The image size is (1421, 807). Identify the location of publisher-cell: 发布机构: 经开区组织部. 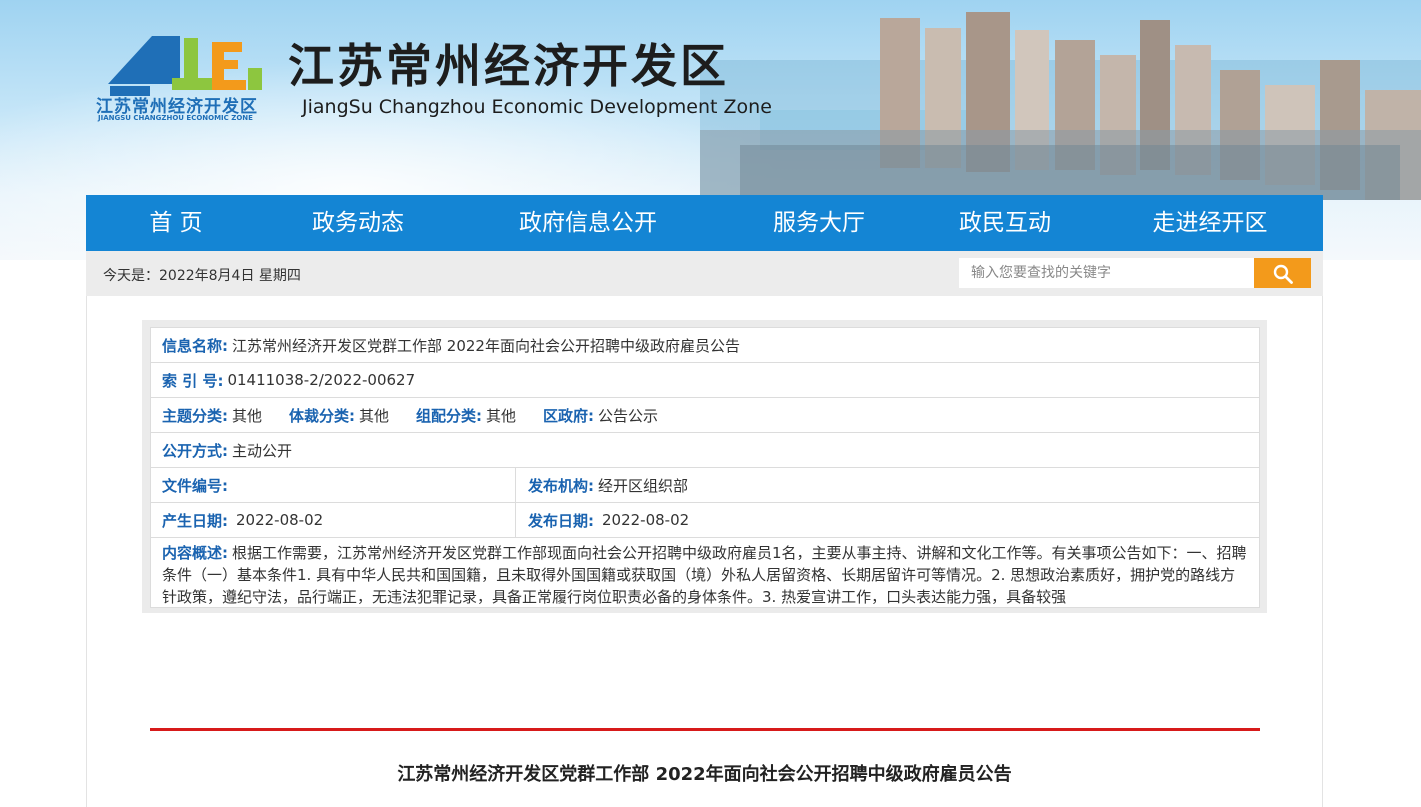
(602, 485).